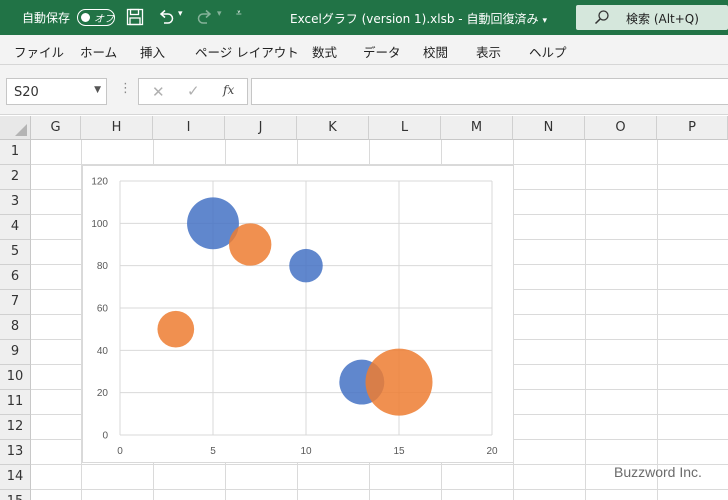  Describe the element at coordinates (601, 17) in the screenshot. I see `search-icon` at that location.